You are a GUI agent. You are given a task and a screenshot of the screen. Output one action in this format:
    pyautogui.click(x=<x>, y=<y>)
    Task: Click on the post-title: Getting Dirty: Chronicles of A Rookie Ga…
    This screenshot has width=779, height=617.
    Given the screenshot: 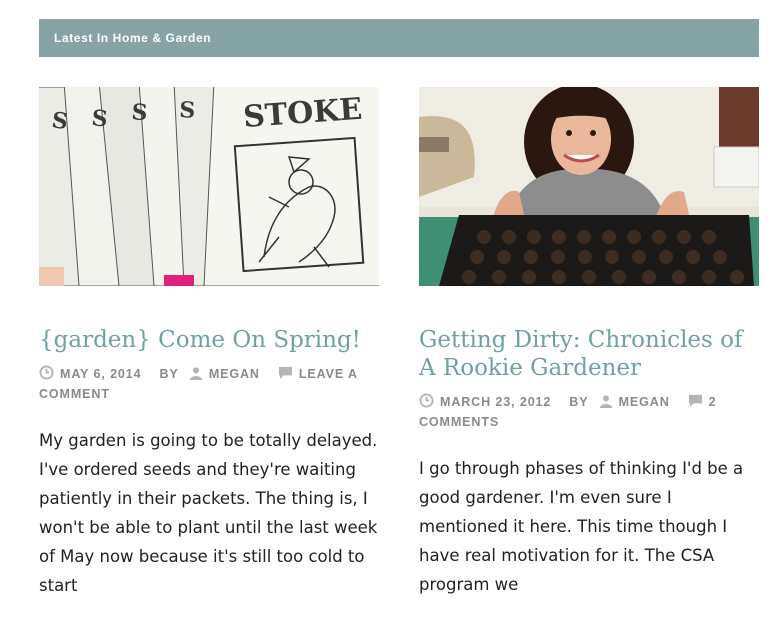 What is the action you would take?
    pyautogui.click(x=589, y=354)
    